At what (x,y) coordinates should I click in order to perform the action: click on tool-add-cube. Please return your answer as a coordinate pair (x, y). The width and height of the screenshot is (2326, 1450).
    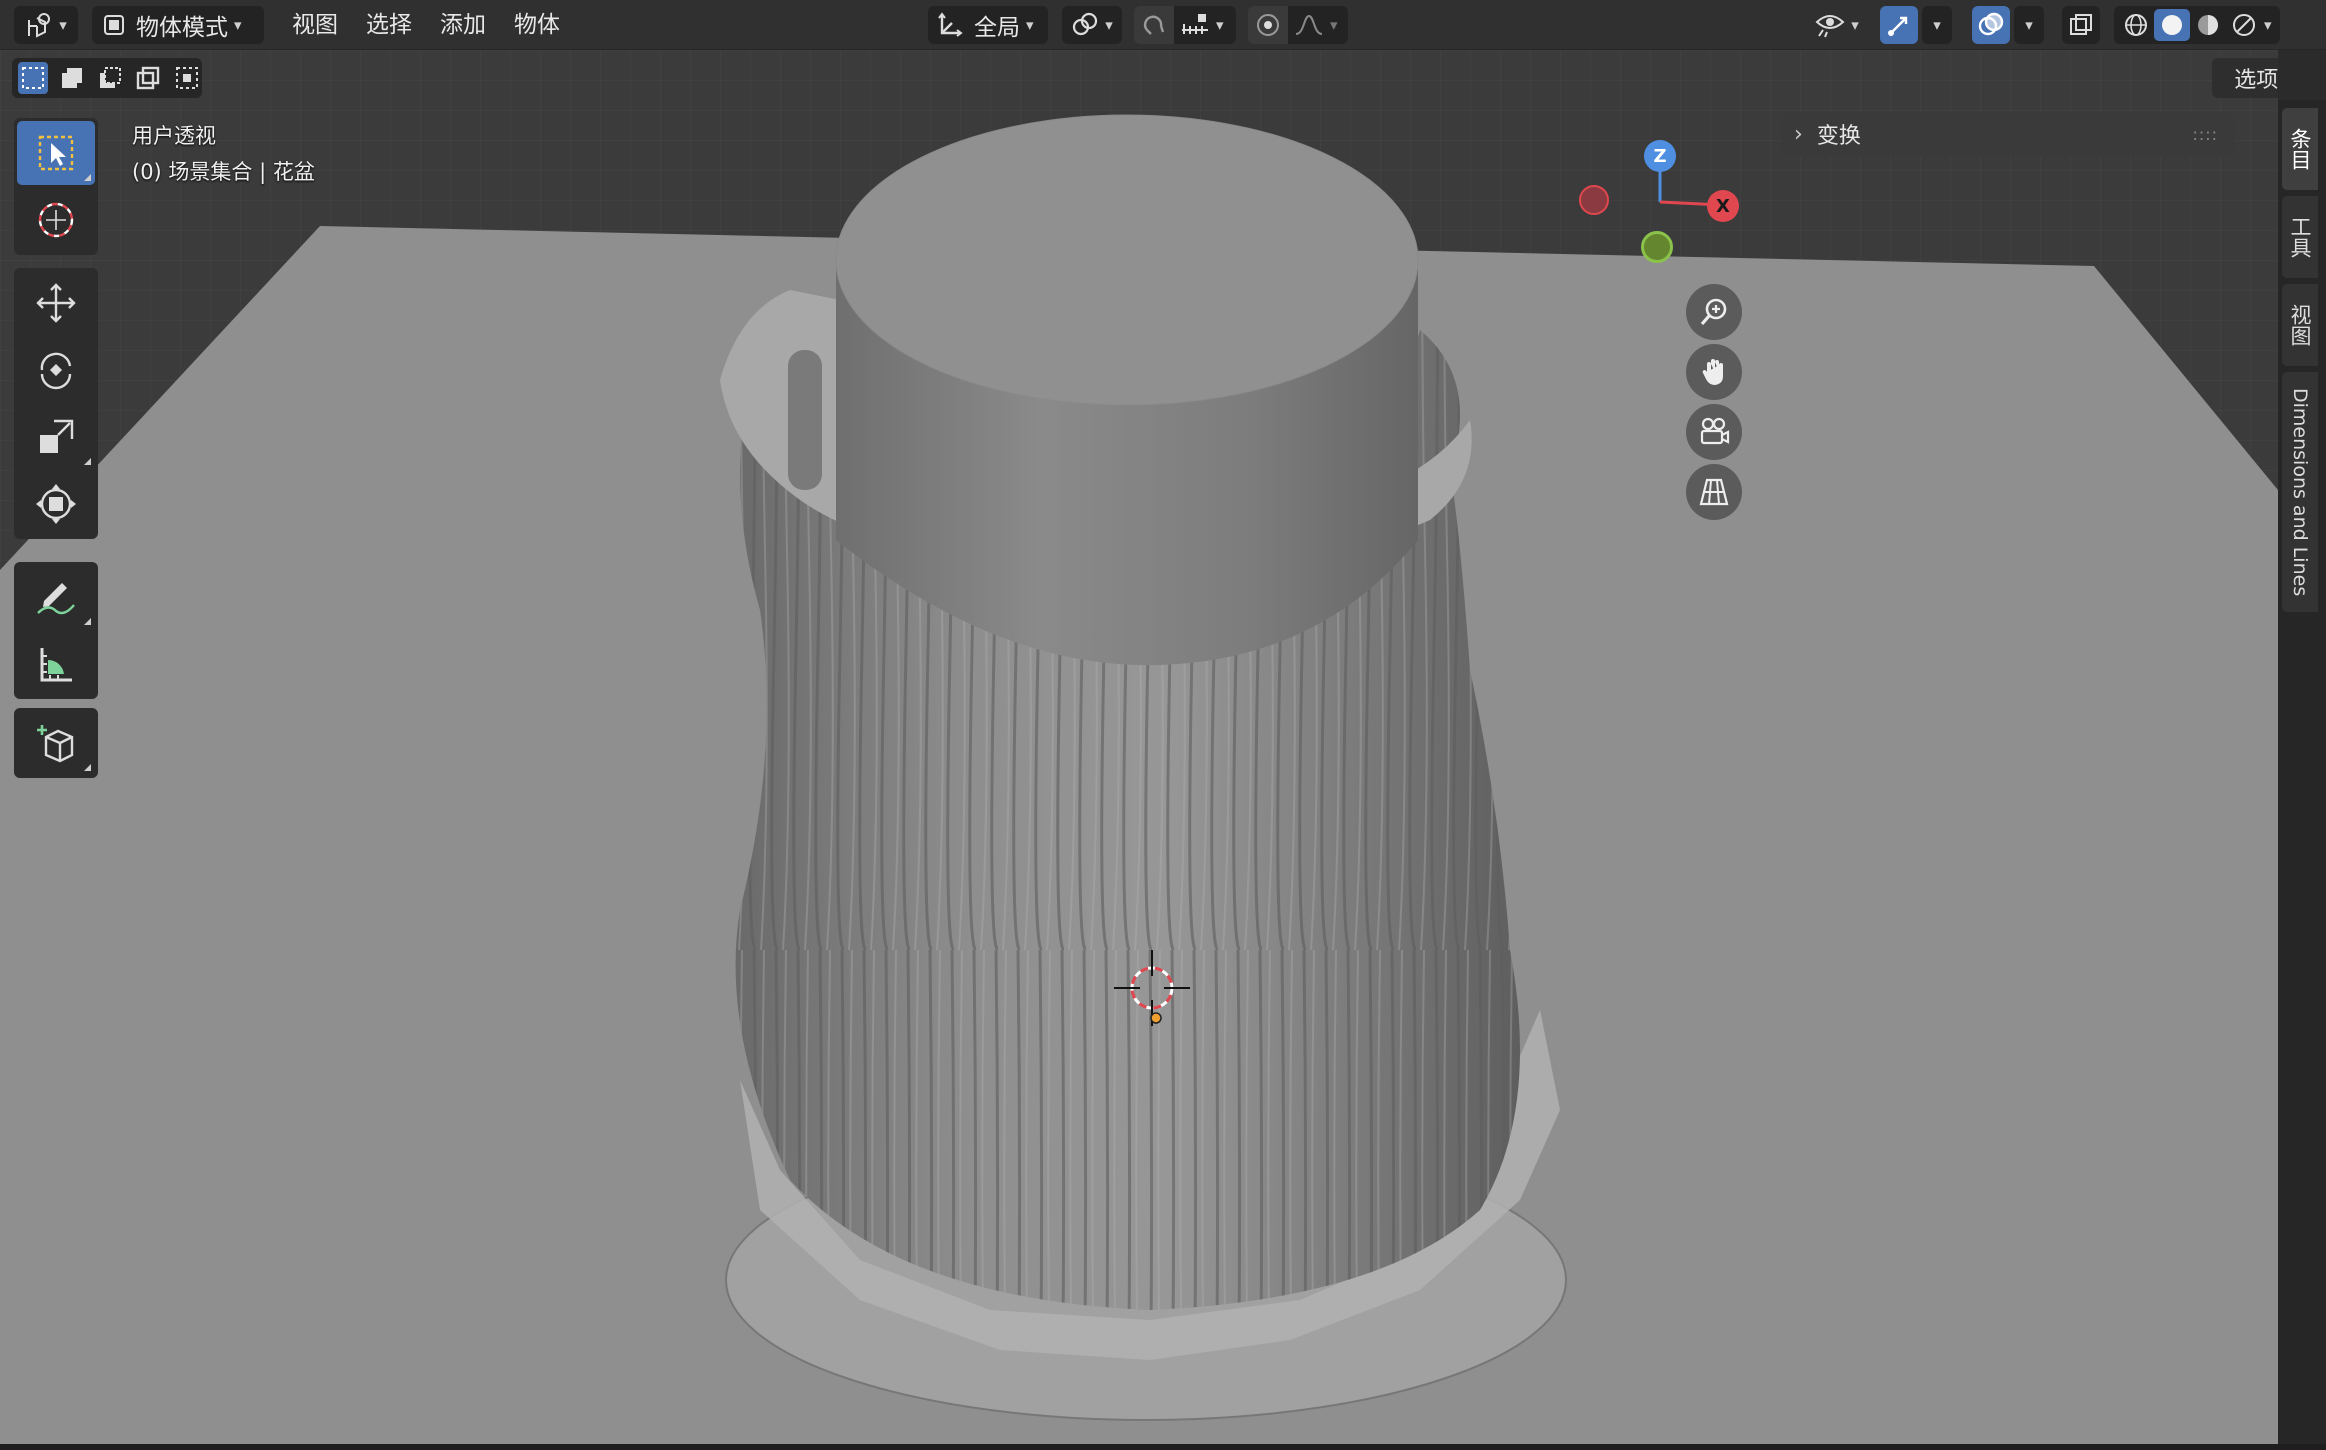
    Looking at the image, I should click on (56, 743).